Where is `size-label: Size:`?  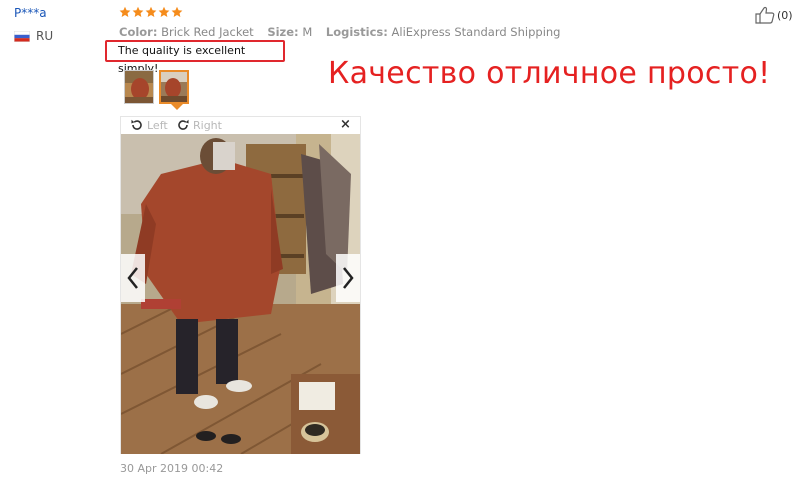
size-label: Size: is located at coordinates (283, 32).